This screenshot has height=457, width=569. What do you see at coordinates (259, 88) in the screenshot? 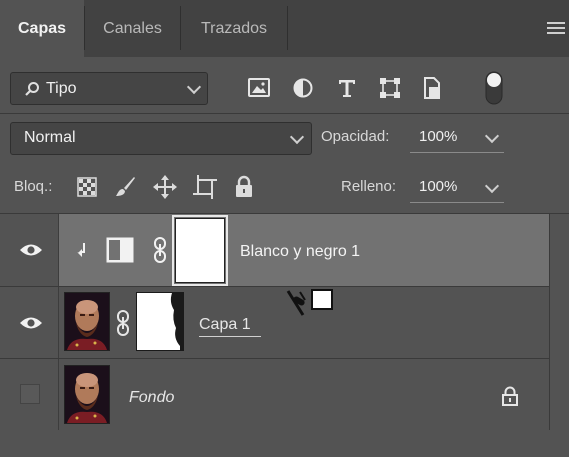
I see `image-filter-icon` at bounding box center [259, 88].